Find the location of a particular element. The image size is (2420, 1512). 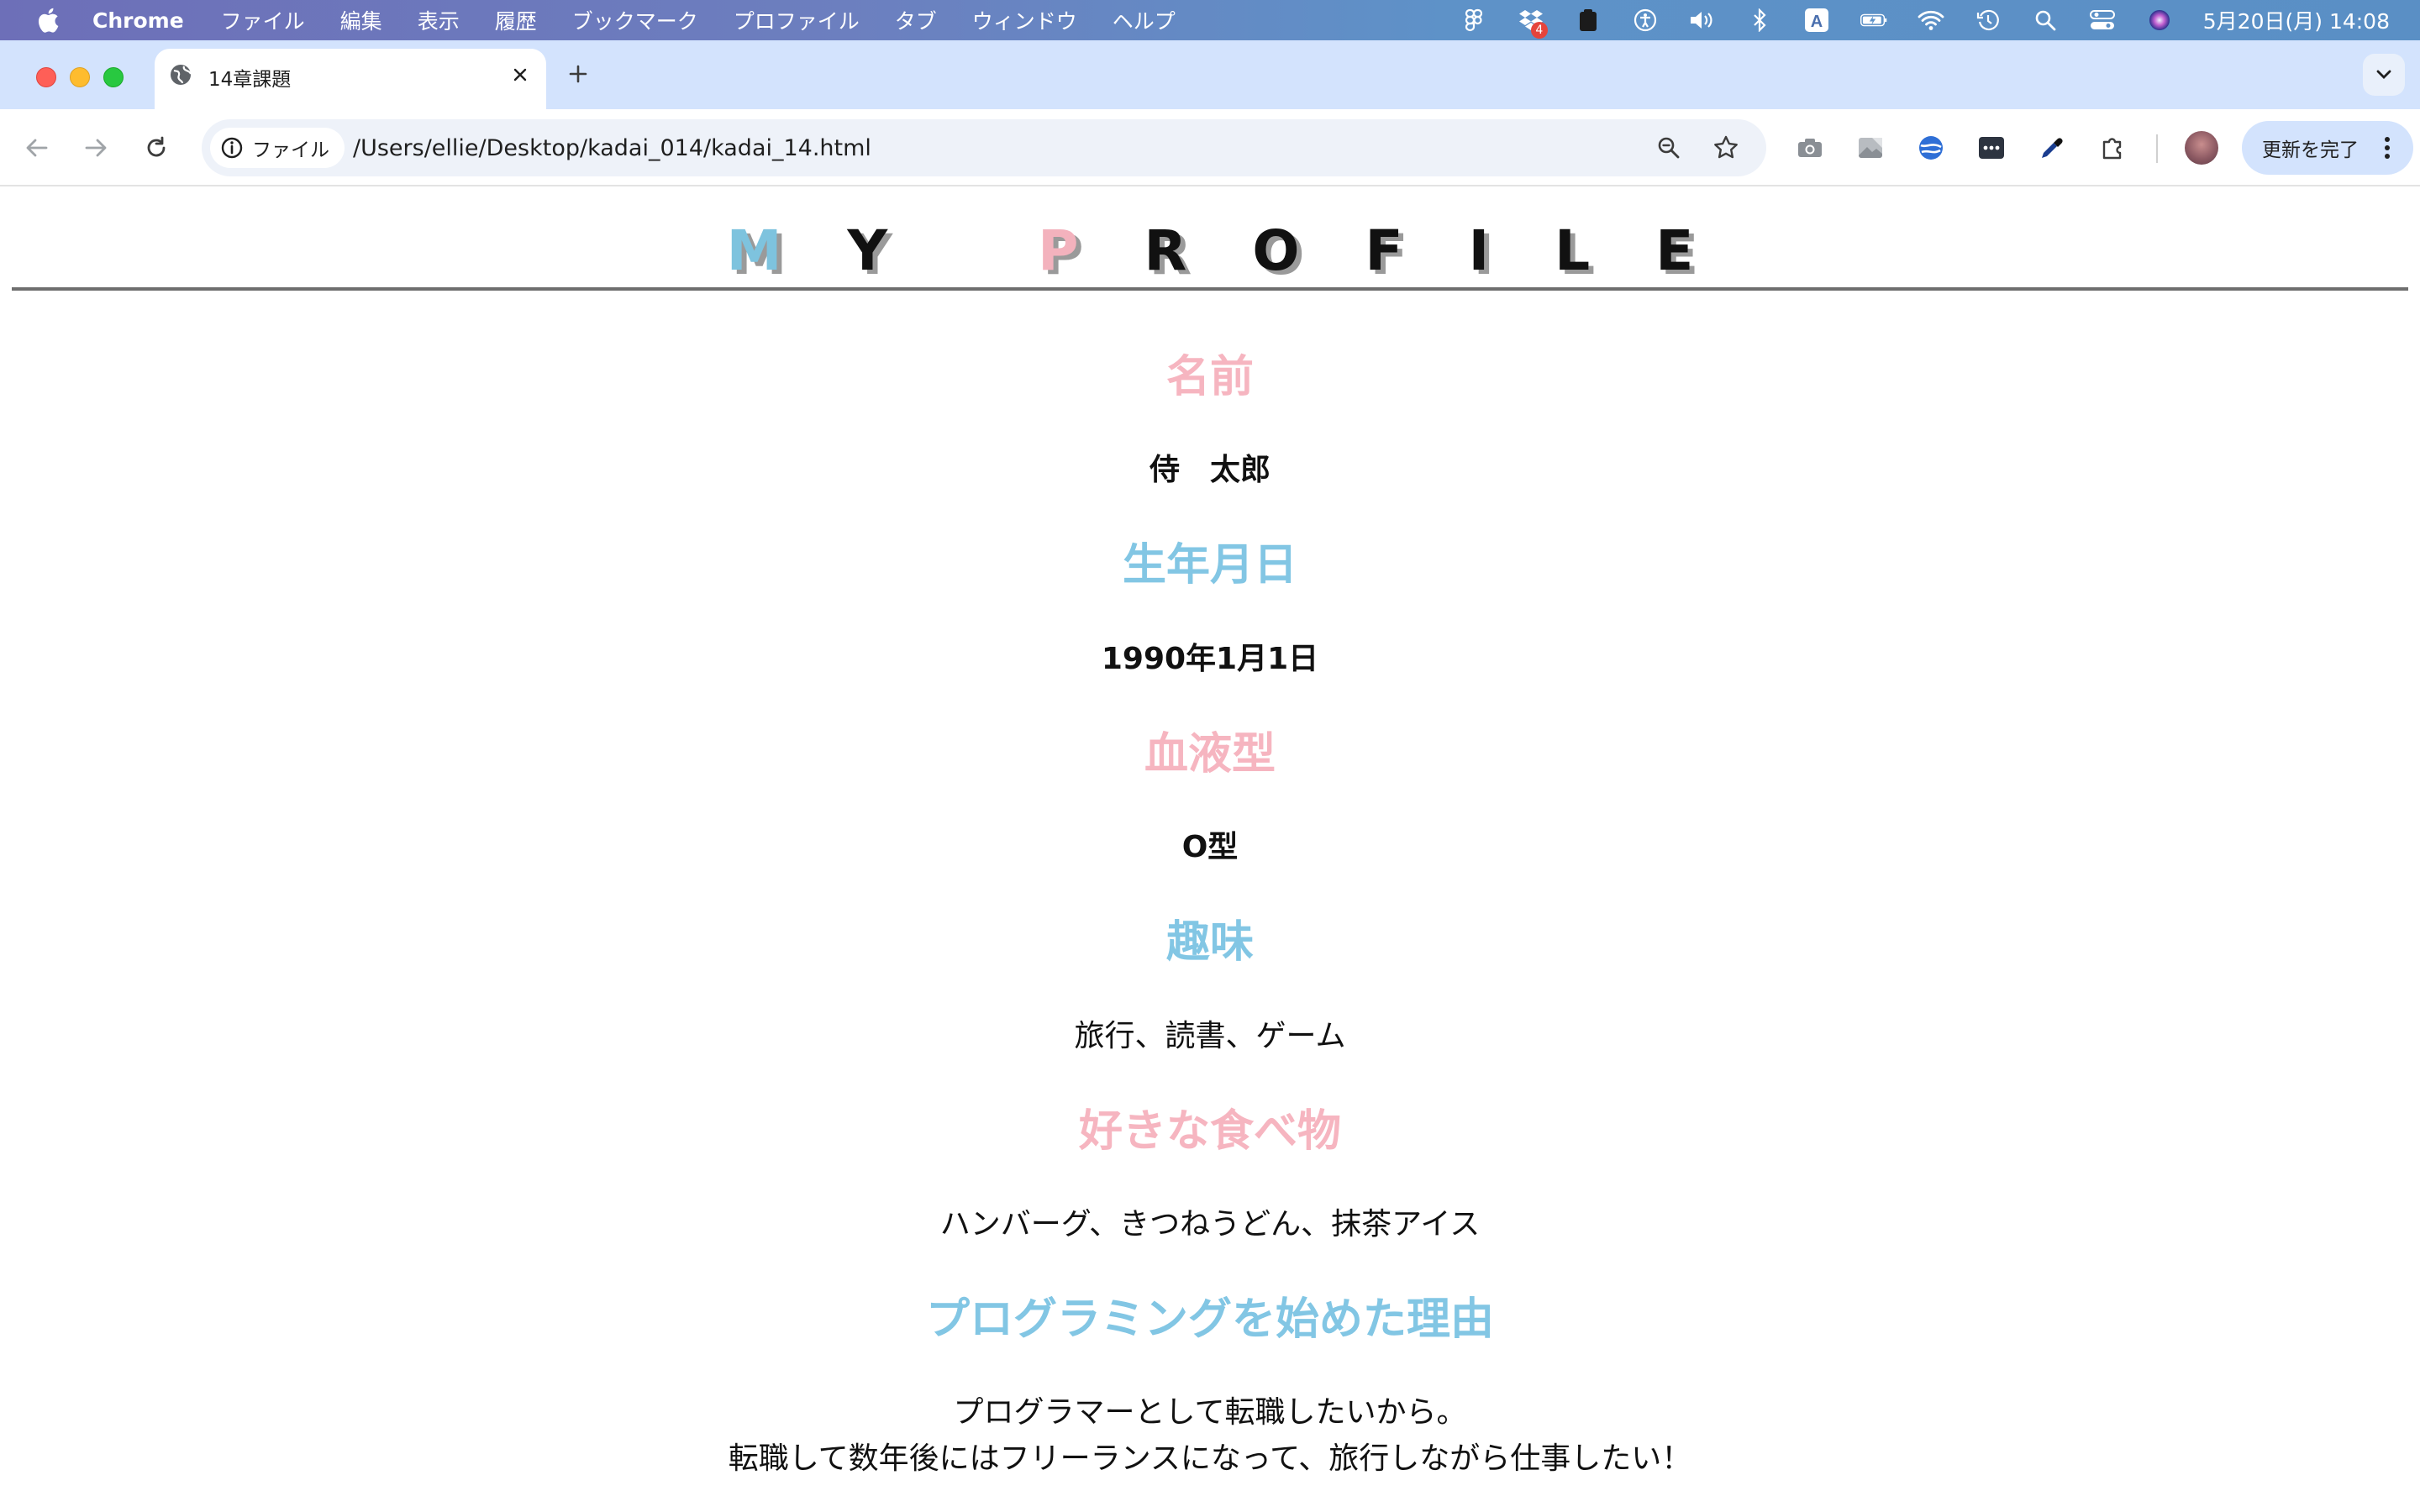

site-info-label: ファイル is located at coordinates (291, 150).